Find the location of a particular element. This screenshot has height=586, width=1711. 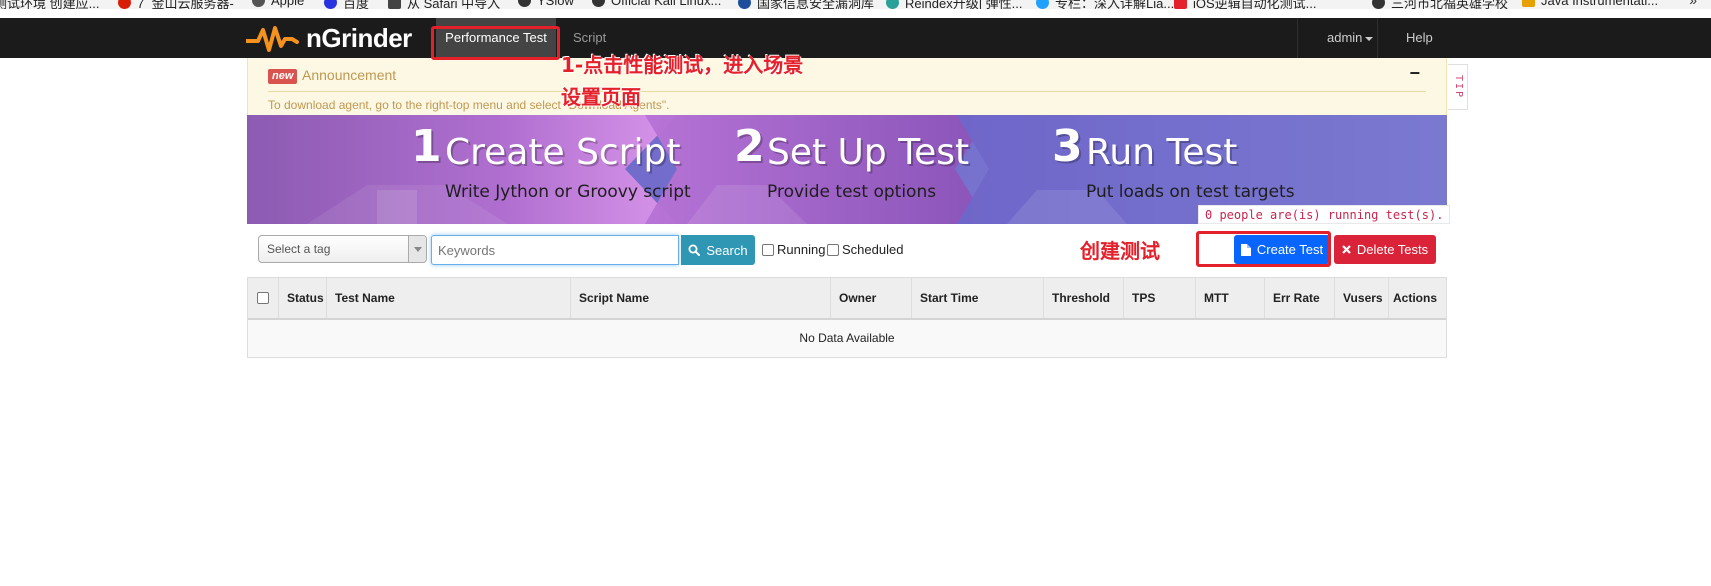

bookmark-item: 百度 is located at coordinates (346, 4).